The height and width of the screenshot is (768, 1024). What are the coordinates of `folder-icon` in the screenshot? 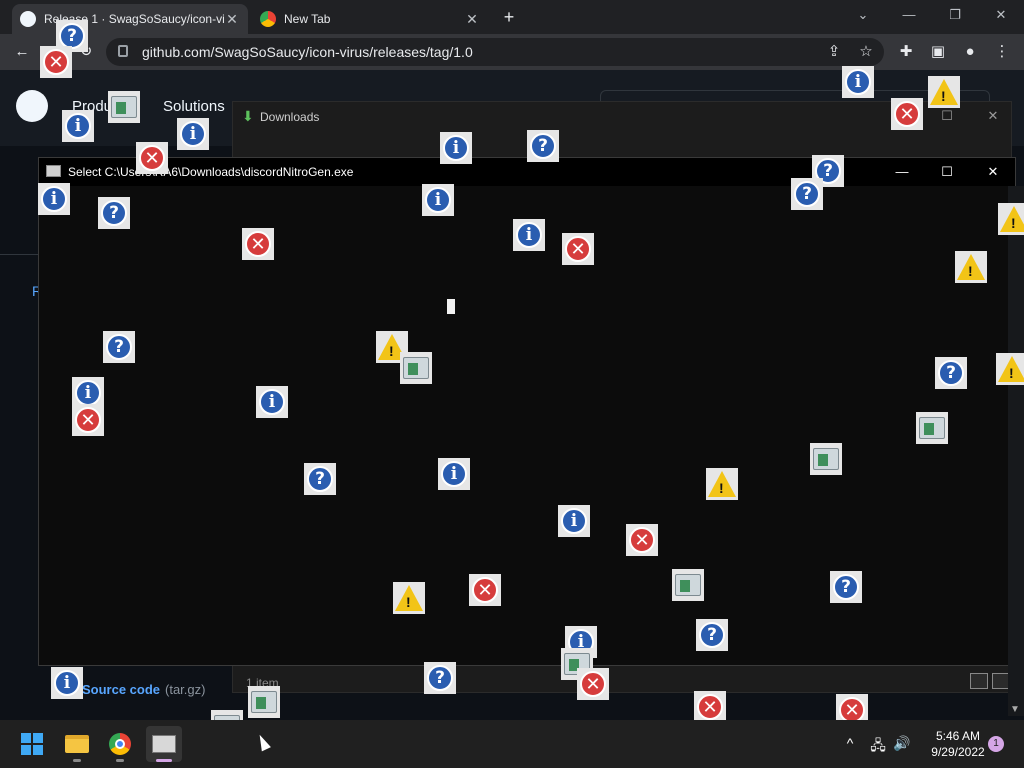 It's located at (77, 744).